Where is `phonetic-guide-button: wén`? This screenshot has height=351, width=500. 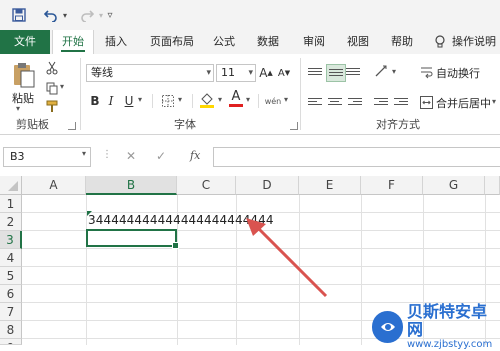 phonetic-guide-button: wén is located at coordinates (273, 101).